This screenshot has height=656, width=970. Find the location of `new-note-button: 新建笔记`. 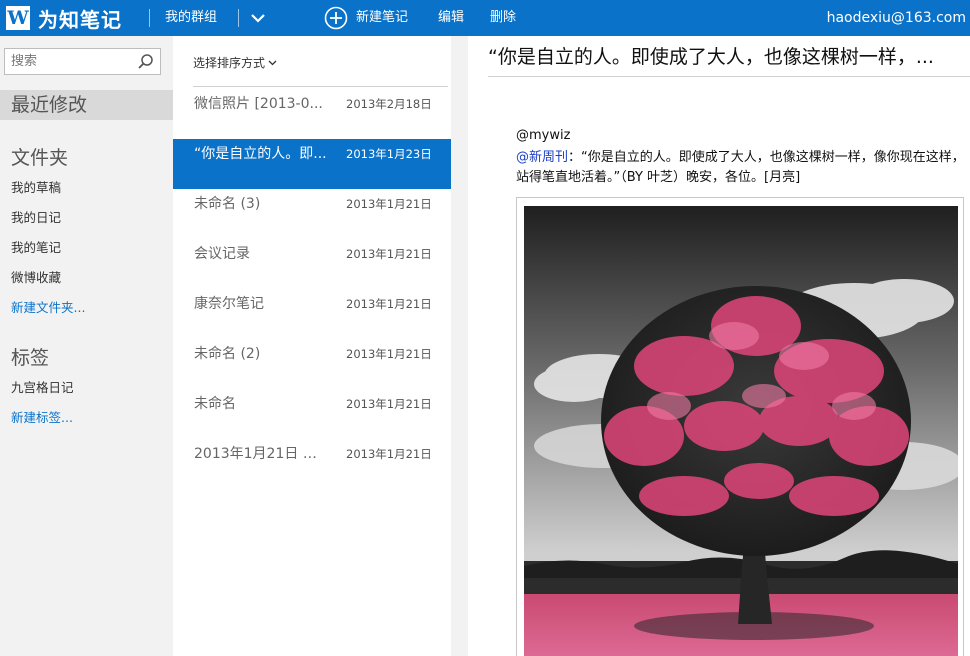

new-note-button: 新建笔记 is located at coordinates (382, 18).